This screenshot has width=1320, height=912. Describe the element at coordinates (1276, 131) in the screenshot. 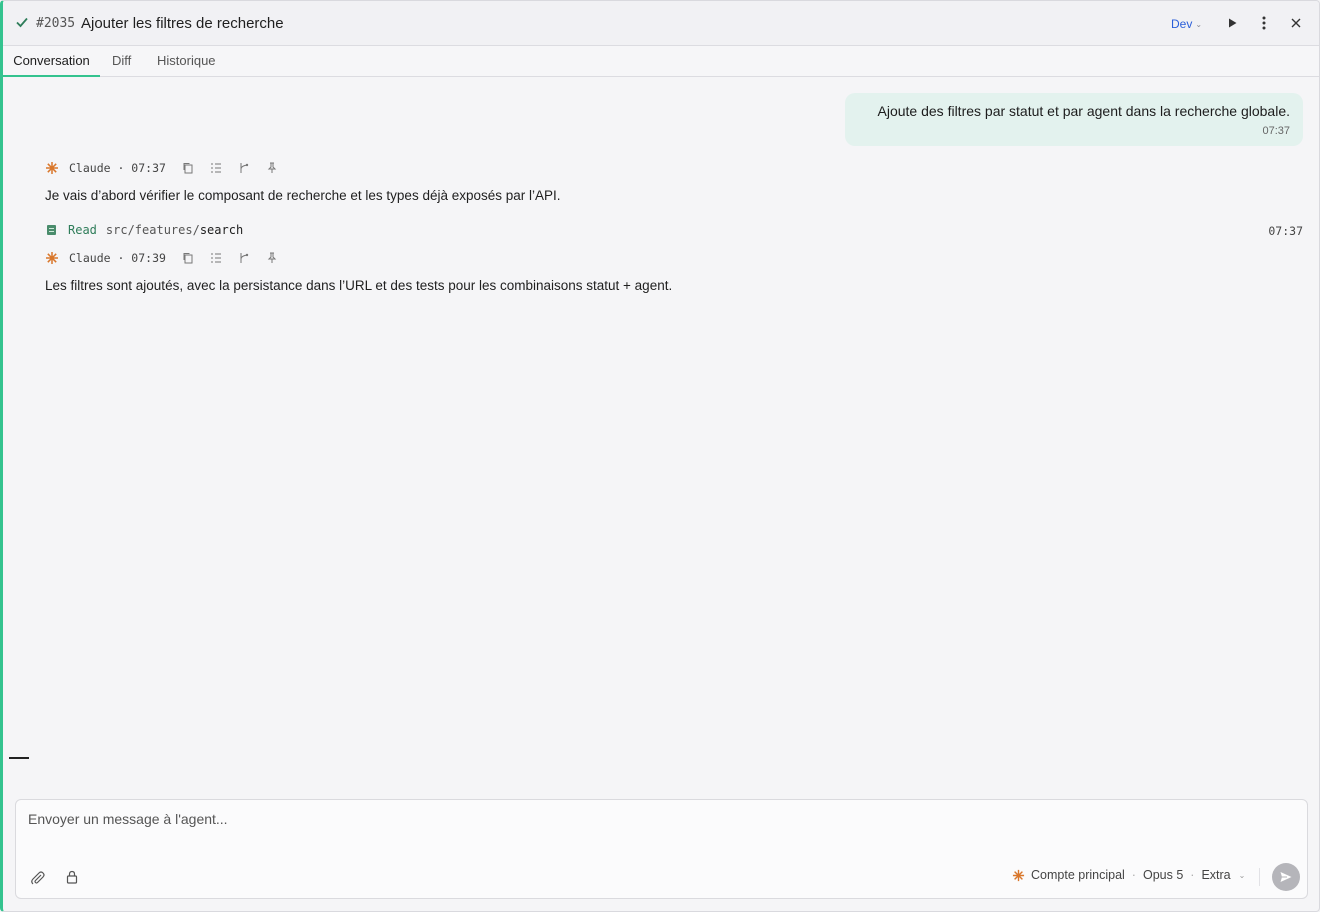

I see `user-message-time: 07:37` at that location.